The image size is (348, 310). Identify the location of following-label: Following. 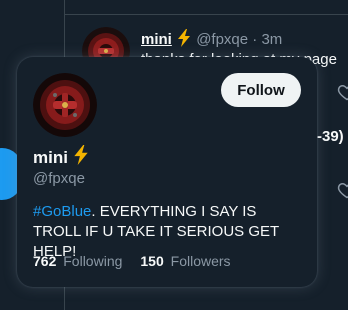
(93, 261).